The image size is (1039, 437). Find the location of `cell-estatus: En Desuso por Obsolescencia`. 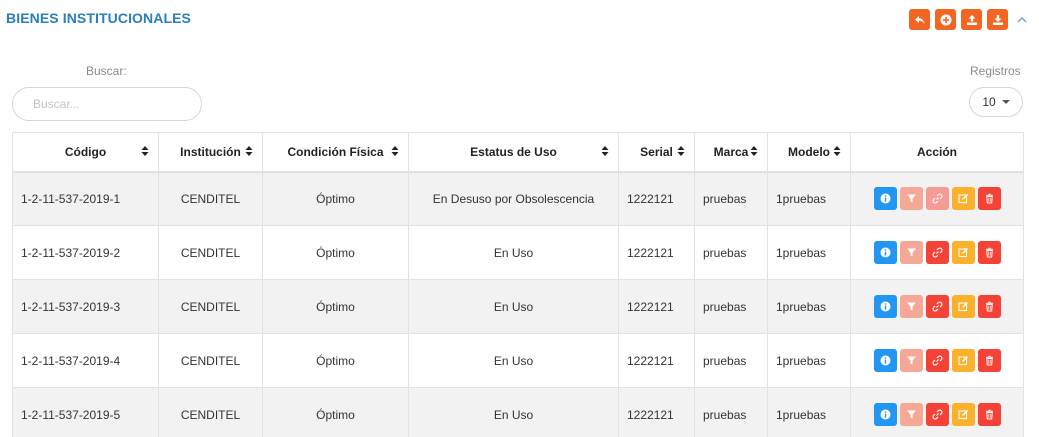

cell-estatus: En Desuso por Obsolescencia is located at coordinates (513, 198).